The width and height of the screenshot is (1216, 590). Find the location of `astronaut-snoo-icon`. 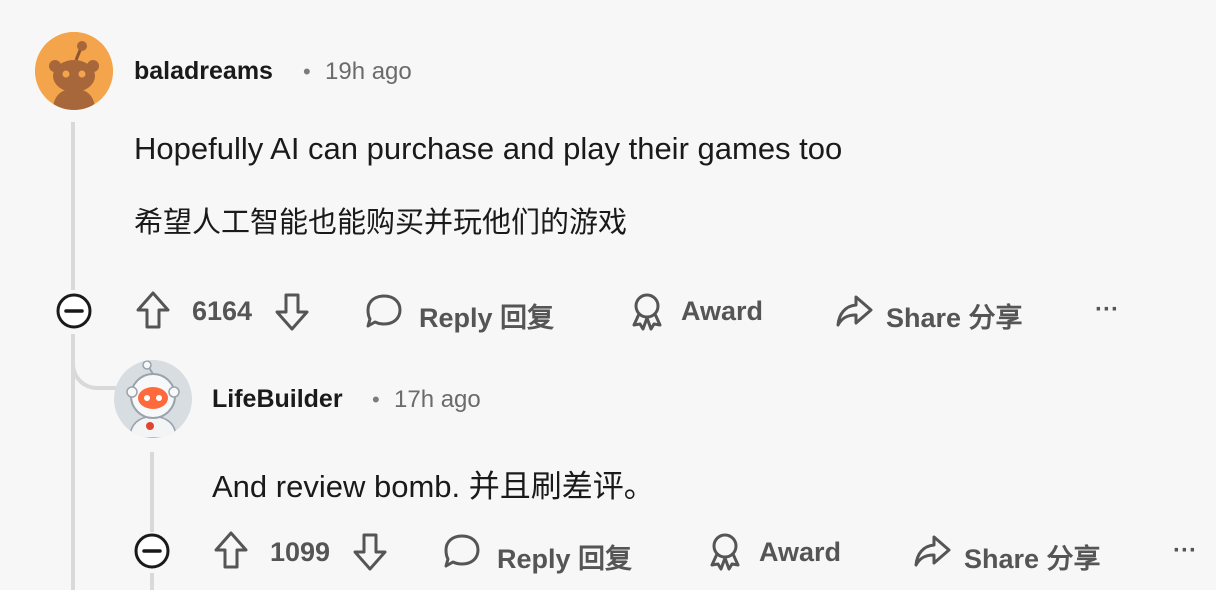

astronaut-snoo-icon is located at coordinates (153, 399).